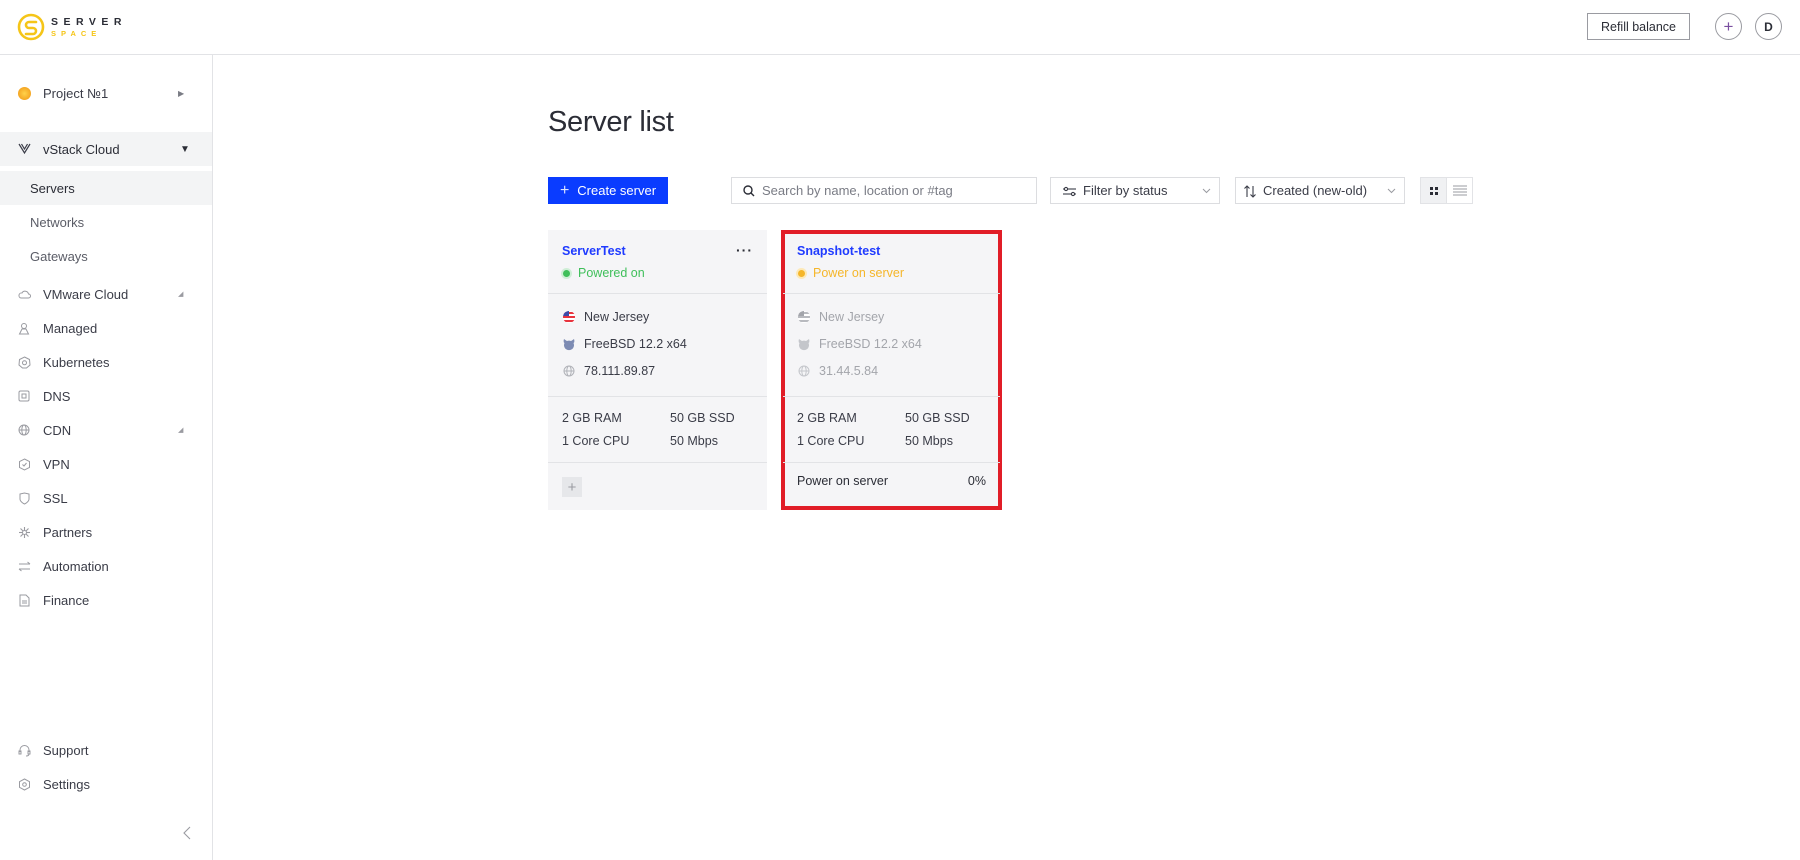  What do you see at coordinates (1320, 190) in the screenshot?
I see `sort-dropdown: Created (new-old)` at bounding box center [1320, 190].